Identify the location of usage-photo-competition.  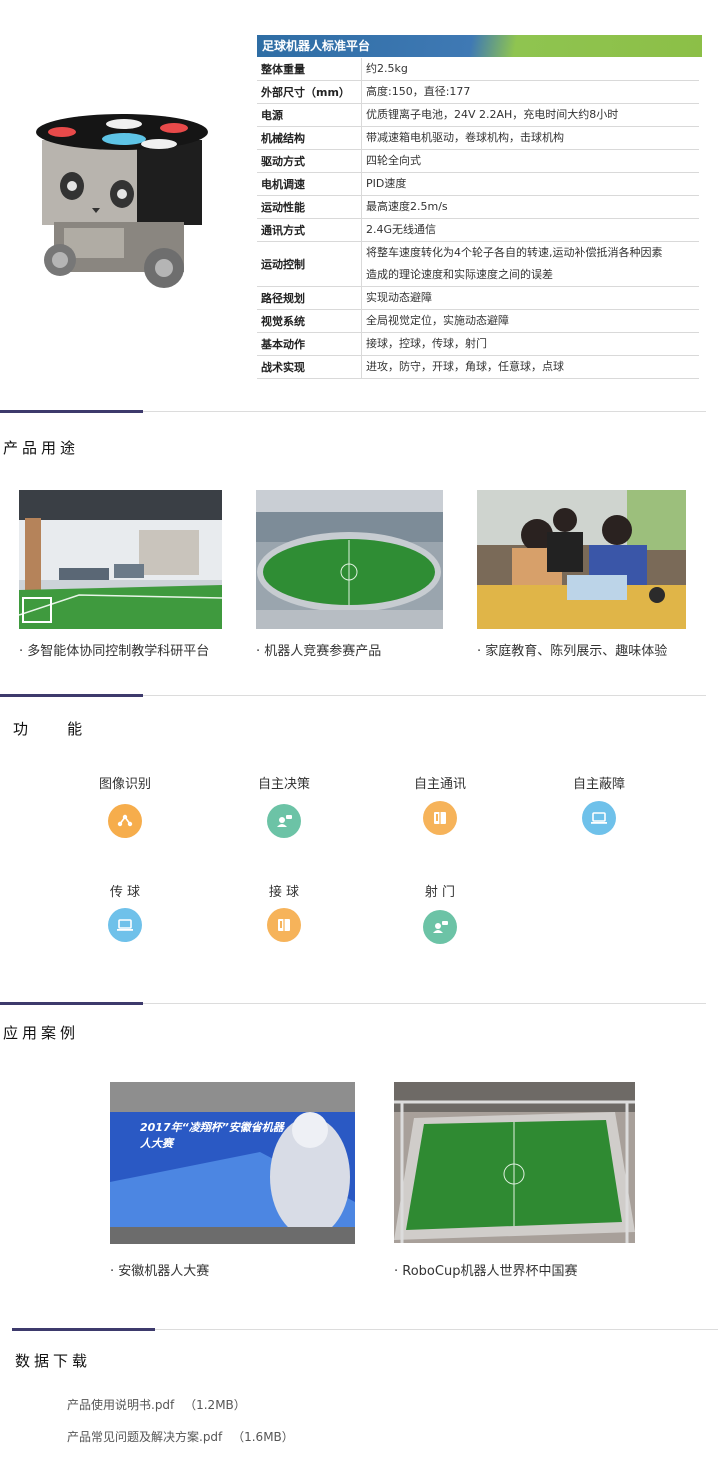
(349, 559).